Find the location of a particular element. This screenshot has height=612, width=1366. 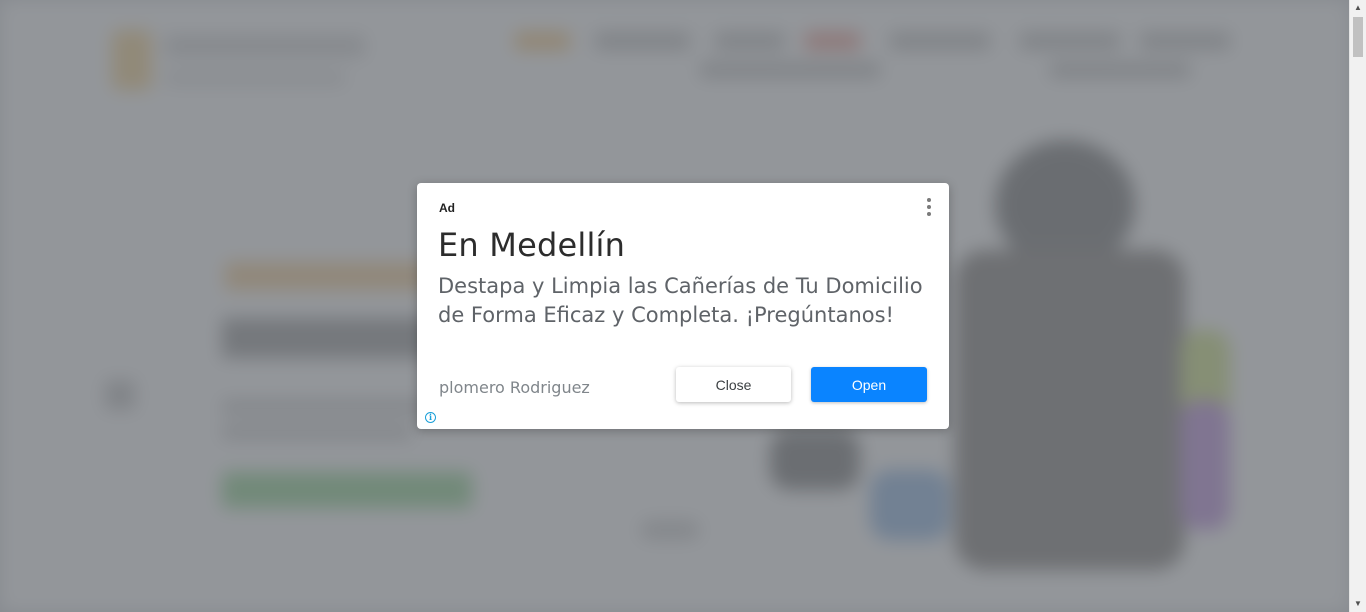

ad-advertiser: plomero Rodriguez is located at coordinates (514, 387).